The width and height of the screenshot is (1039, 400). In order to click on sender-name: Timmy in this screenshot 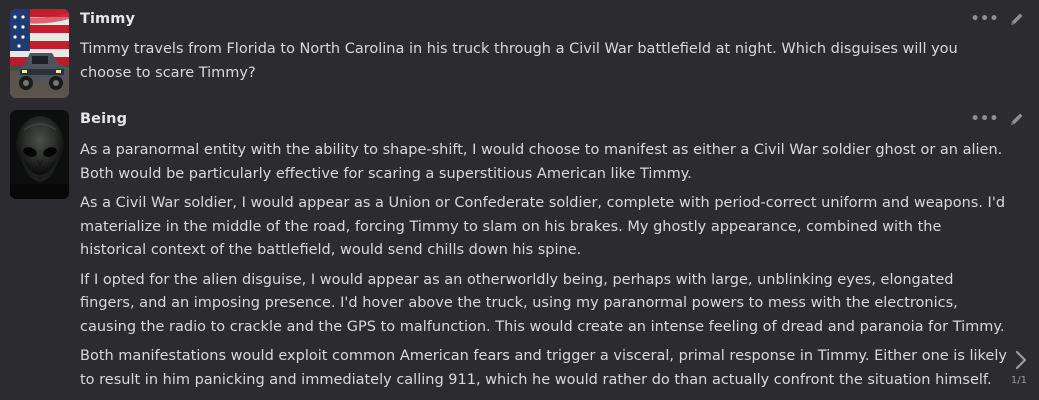, I will do `click(108, 19)`.